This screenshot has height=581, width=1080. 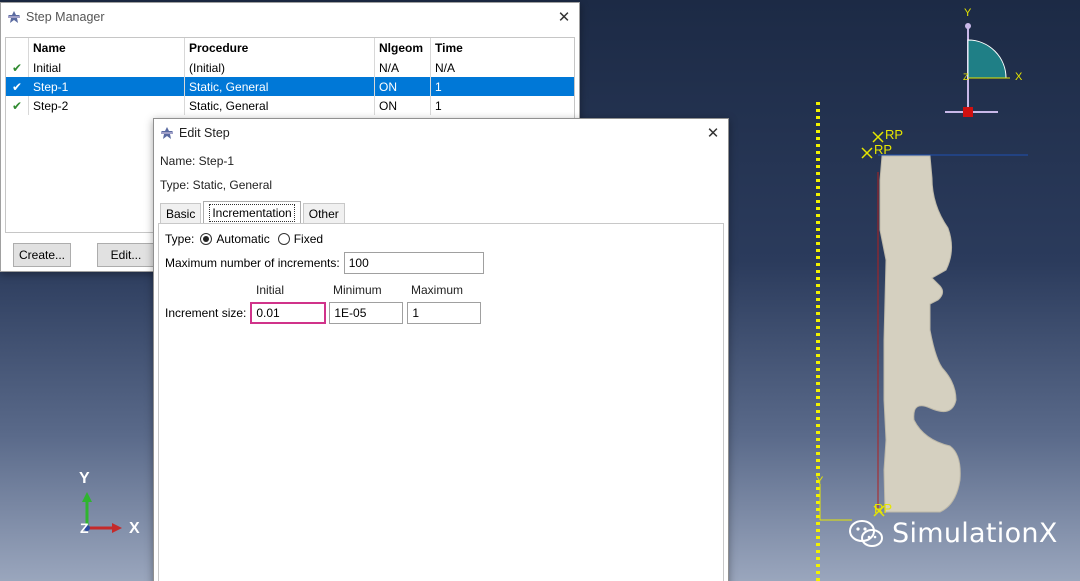 What do you see at coordinates (279, 67) in the screenshot?
I see `row-procedure: (Initial)` at bounding box center [279, 67].